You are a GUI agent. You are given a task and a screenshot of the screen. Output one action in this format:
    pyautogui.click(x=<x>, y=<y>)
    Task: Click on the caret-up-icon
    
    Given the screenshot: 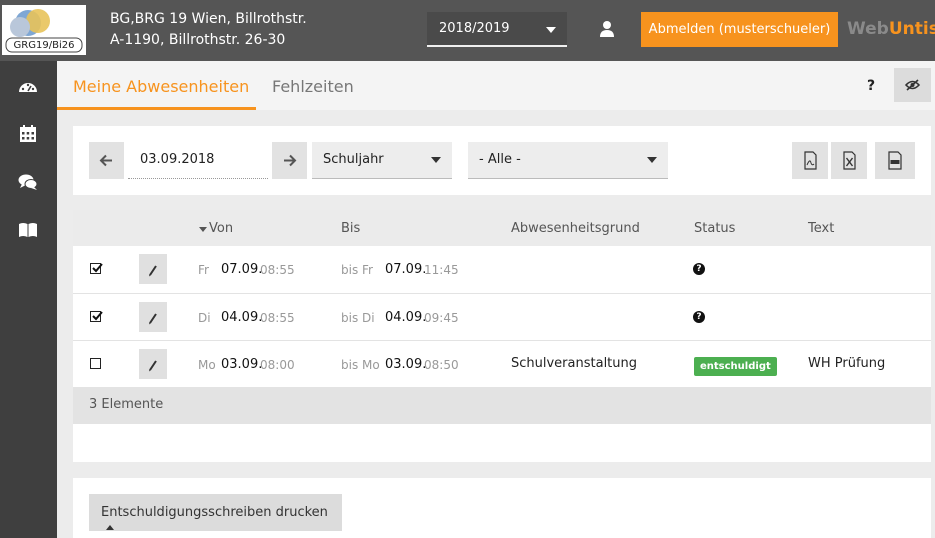 What is the action you would take?
    pyautogui.click(x=110, y=527)
    